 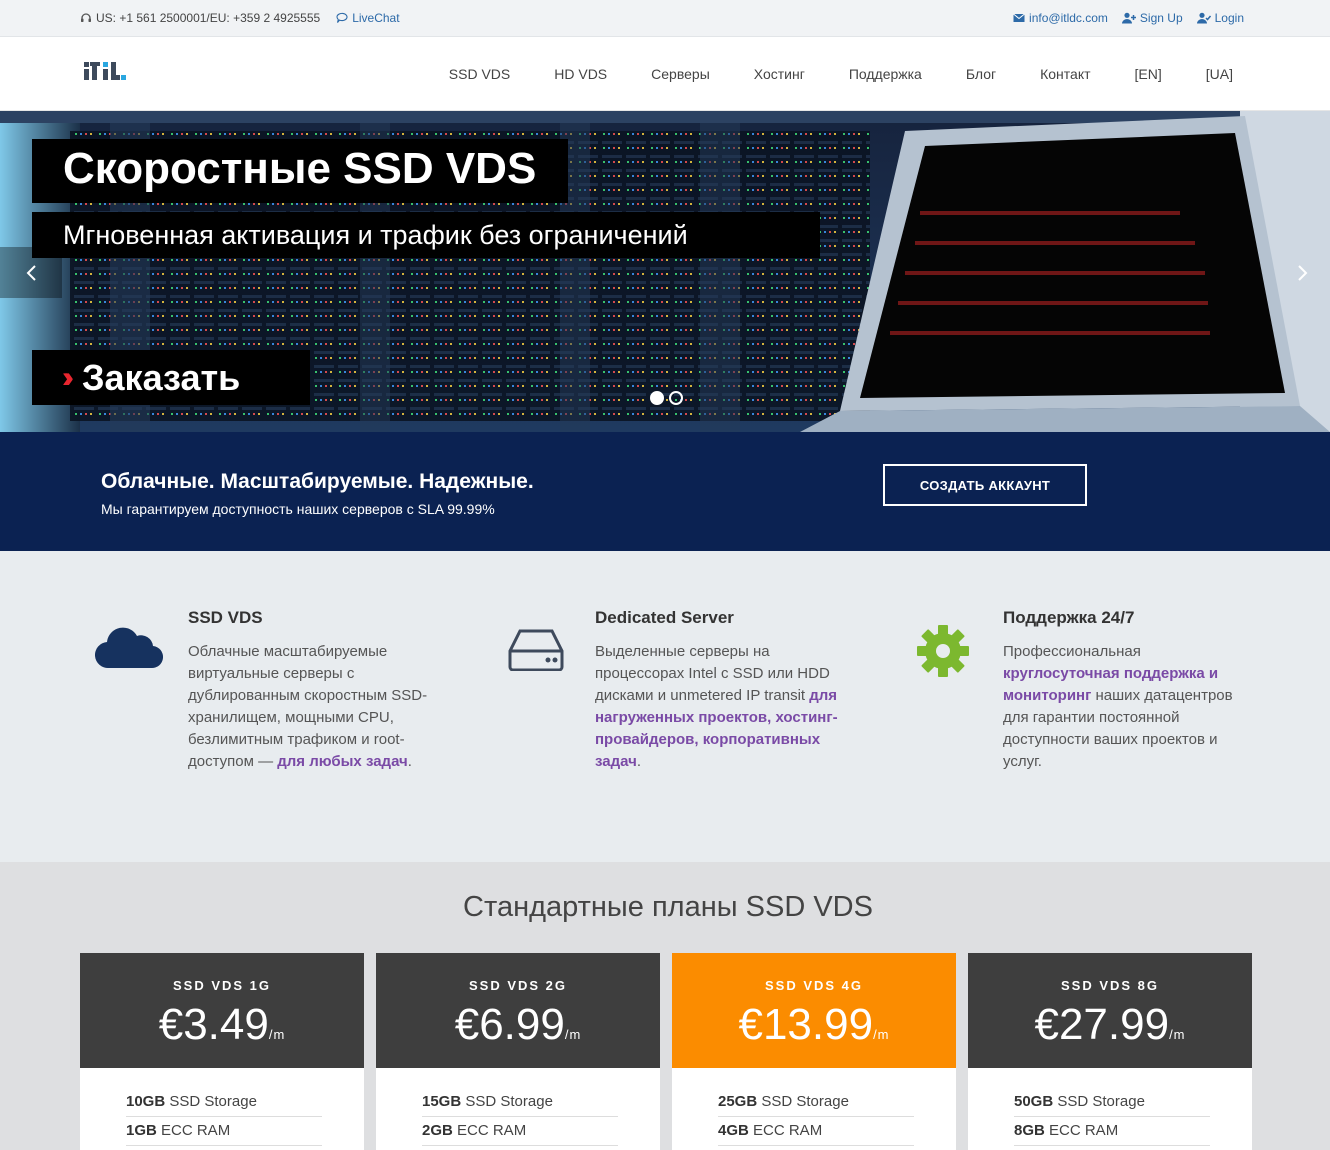 I want to click on plan-features: 15GB SSD Storage 2GB ECC RAM, so click(x=518, y=1109).